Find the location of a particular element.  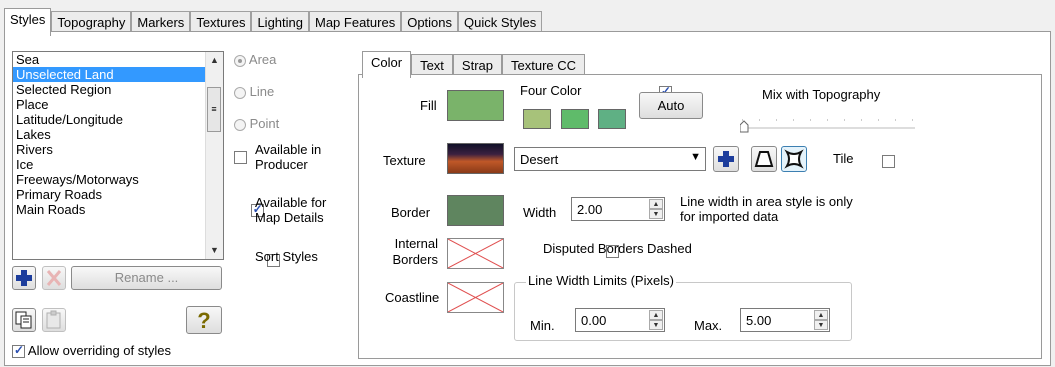

list-item: Freeways/Motorways is located at coordinates (118, 179).